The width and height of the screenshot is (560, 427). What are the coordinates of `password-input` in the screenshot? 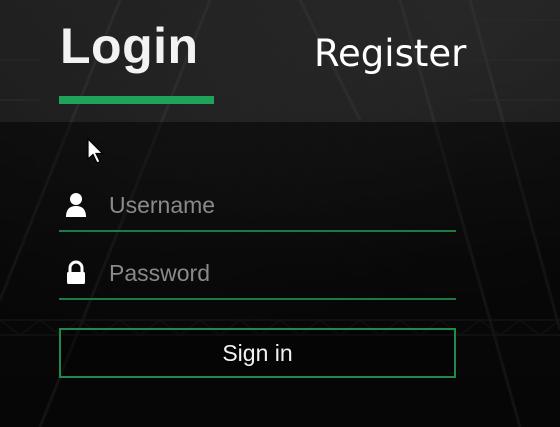 It's located at (279, 273).